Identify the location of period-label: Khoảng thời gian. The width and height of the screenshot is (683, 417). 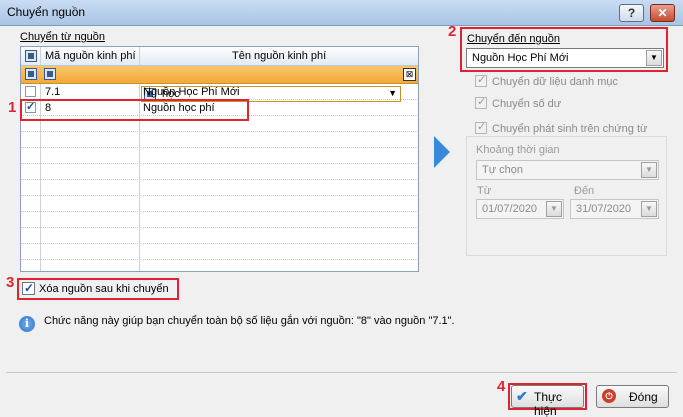
(518, 150).